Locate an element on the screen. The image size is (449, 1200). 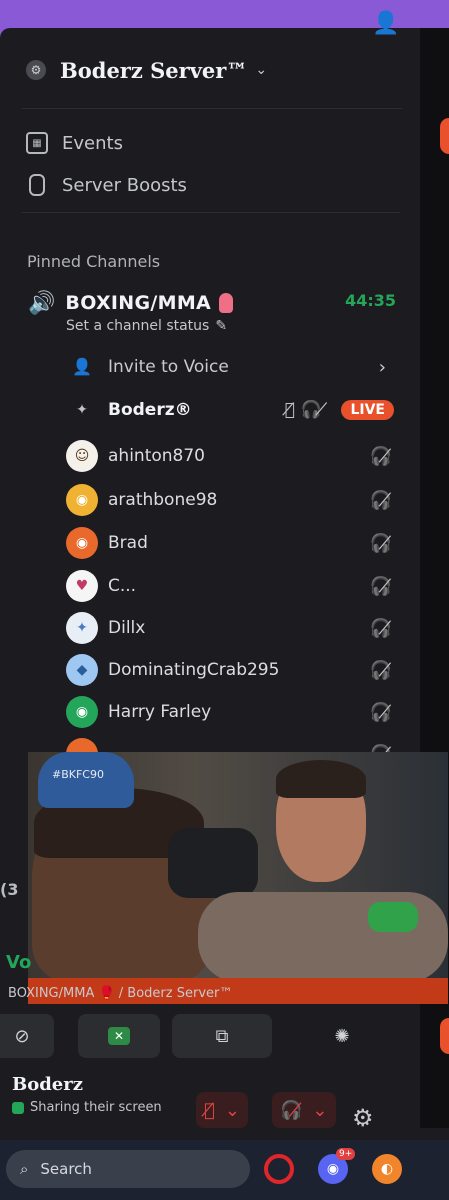
calendar-icon: ▦ is located at coordinates (37, 143).